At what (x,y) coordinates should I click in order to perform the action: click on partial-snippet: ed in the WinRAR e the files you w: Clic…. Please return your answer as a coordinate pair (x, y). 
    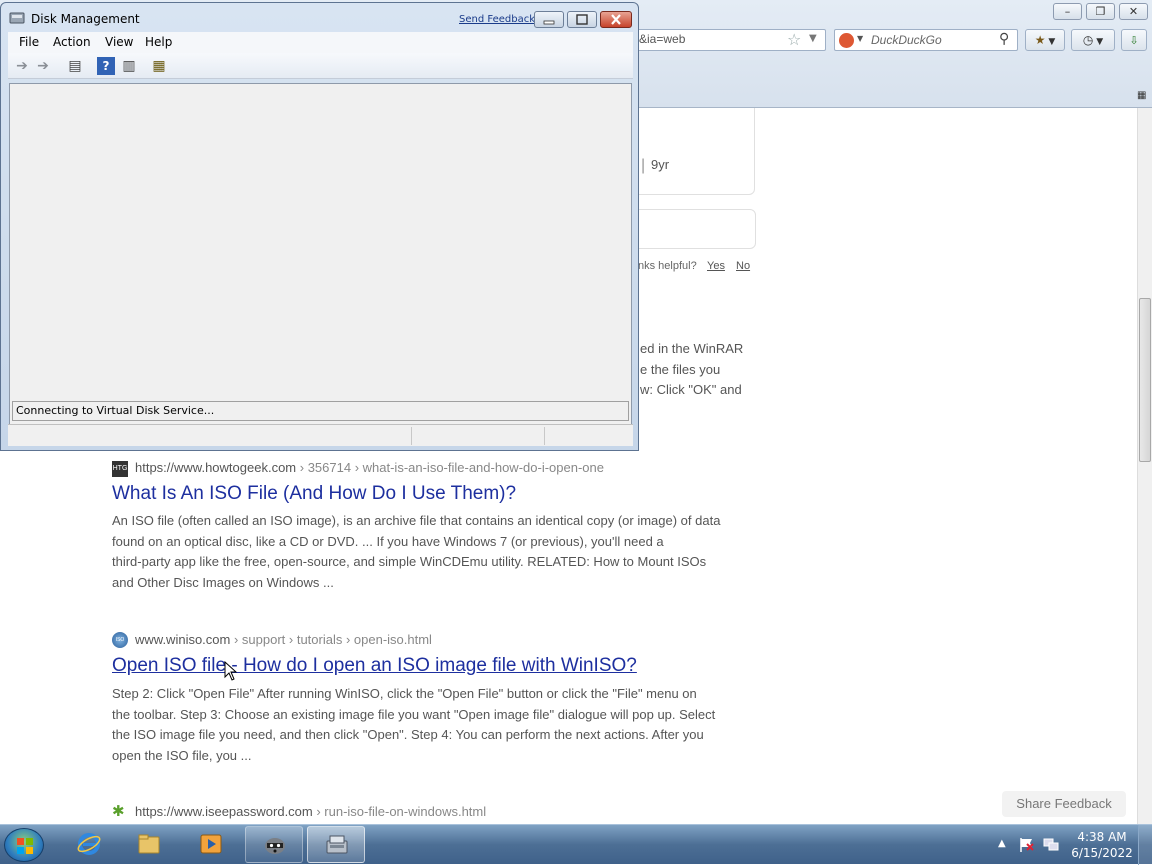
    Looking at the image, I should click on (700, 370).